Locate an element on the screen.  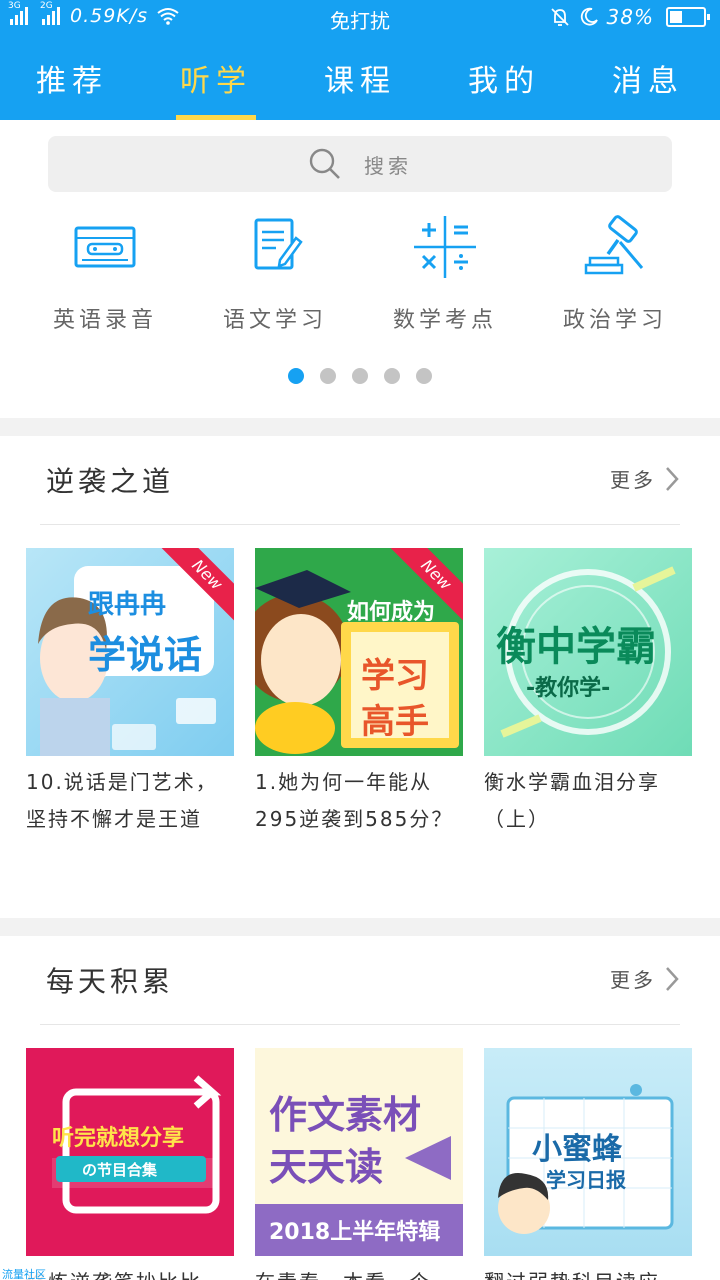
search-bar: 搜索 is located at coordinates (360, 164).